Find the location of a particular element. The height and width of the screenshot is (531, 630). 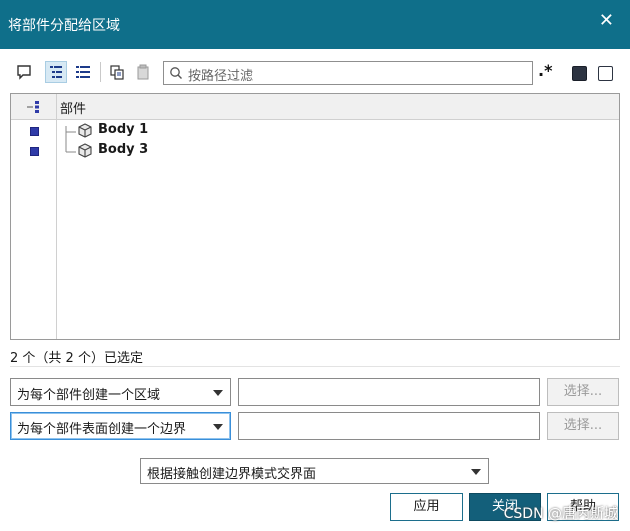

search-placeholder: 按路径过滤 is located at coordinates (221, 76).